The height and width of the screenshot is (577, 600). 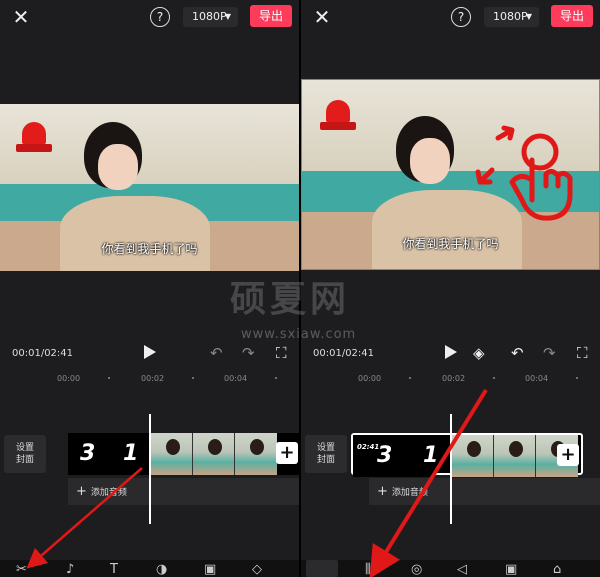 I want to click on video-track-selected: 02:41 3 1 +, so click(x=467, y=455).